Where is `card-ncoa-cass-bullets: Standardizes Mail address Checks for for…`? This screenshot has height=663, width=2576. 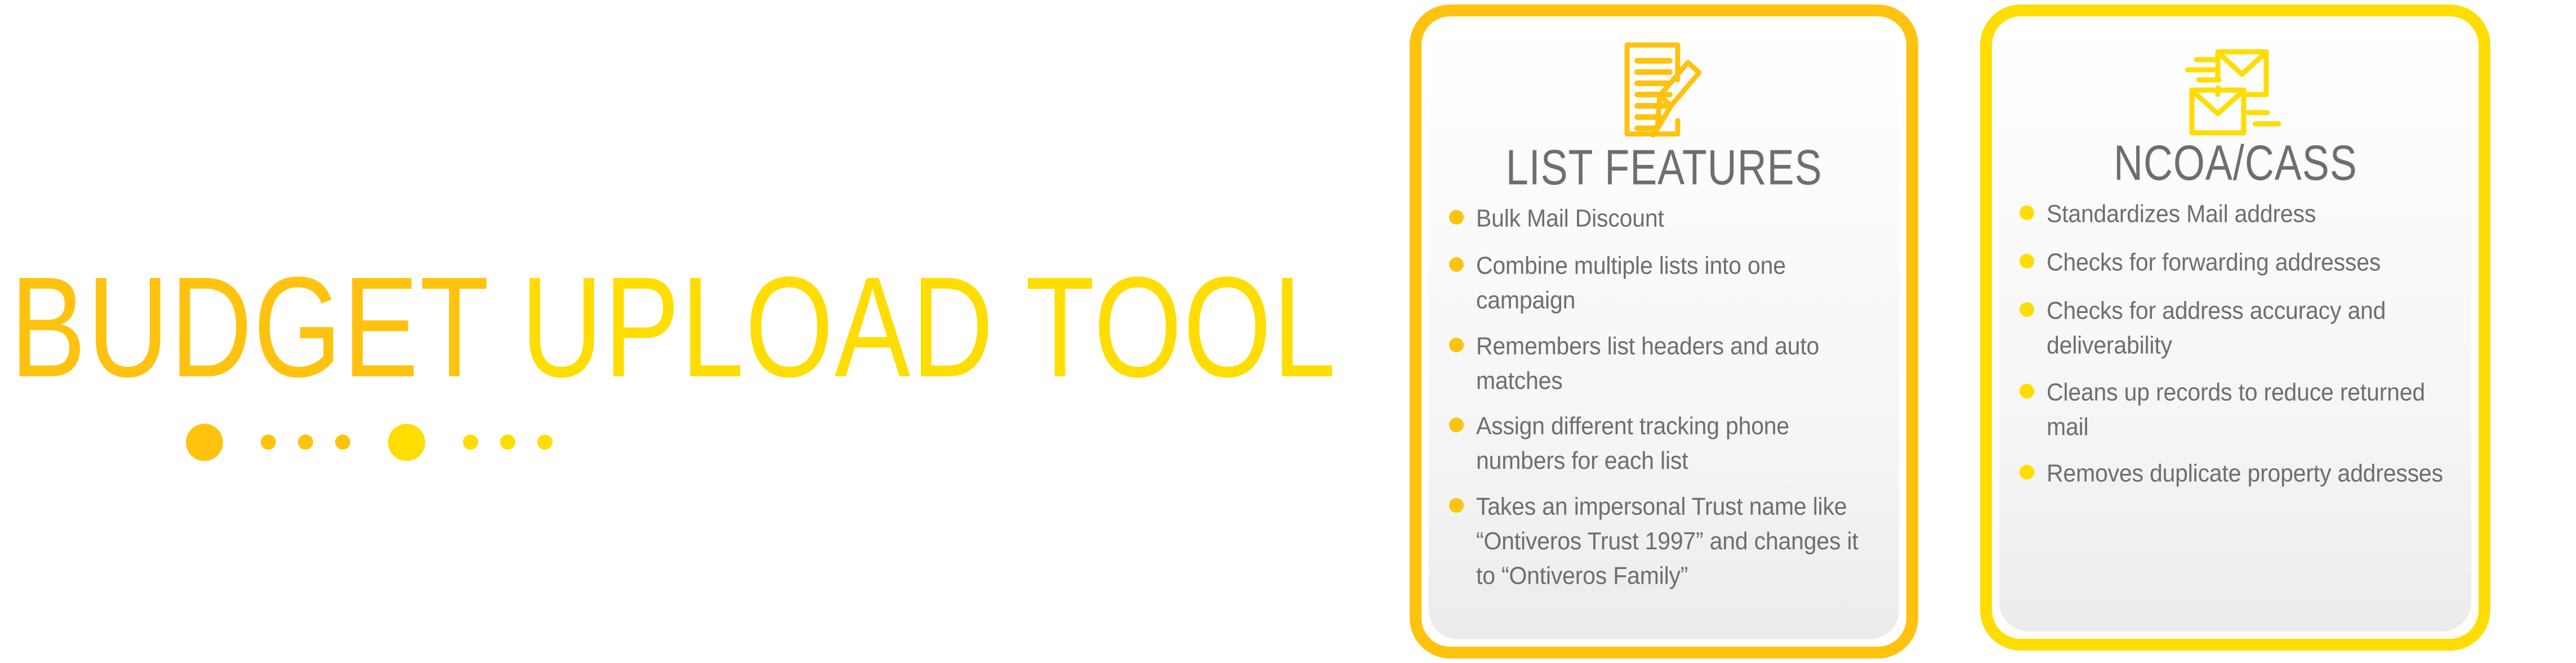 card-ncoa-cass-bullets: Standardizes Mail address Checks for for… is located at coordinates (2235, 408).